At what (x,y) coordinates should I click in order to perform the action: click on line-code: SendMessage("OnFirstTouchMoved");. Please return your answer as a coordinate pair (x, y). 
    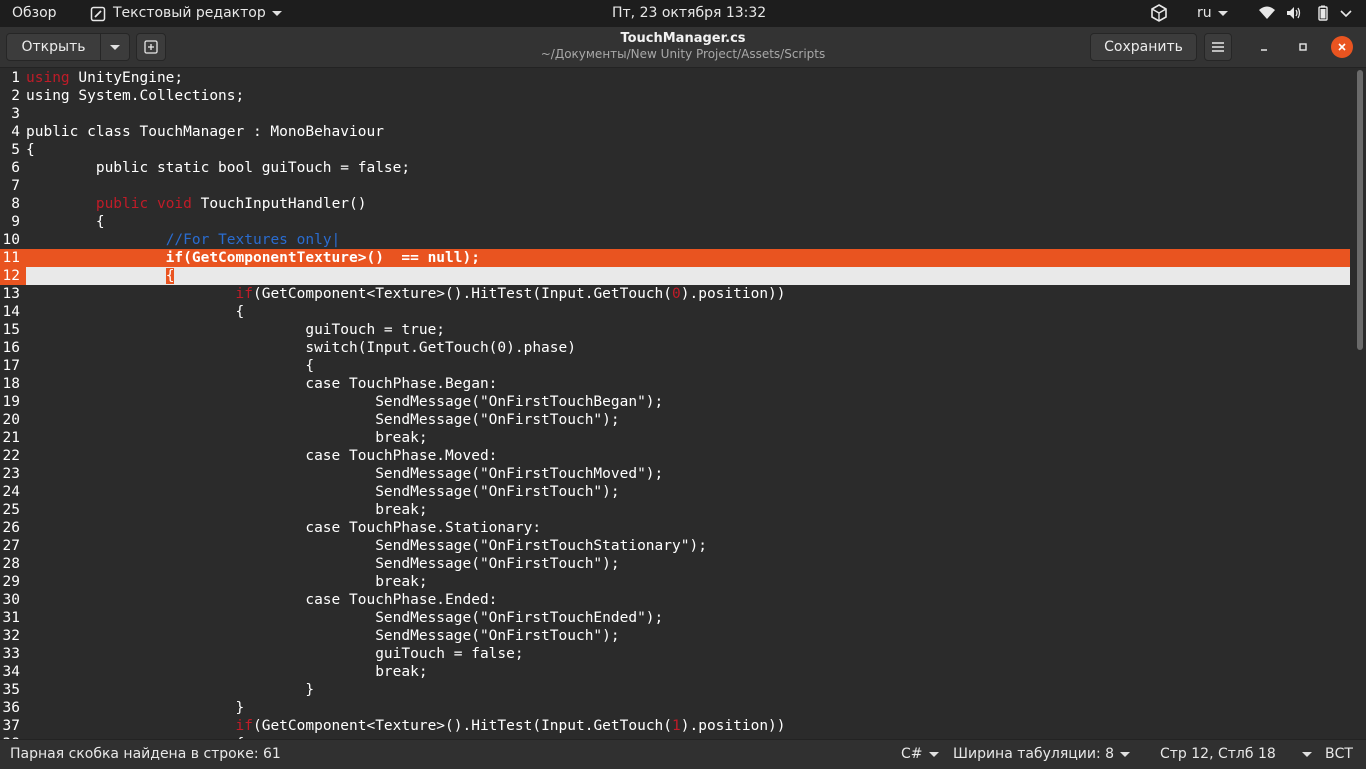
    Looking at the image, I should click on (345, 474).